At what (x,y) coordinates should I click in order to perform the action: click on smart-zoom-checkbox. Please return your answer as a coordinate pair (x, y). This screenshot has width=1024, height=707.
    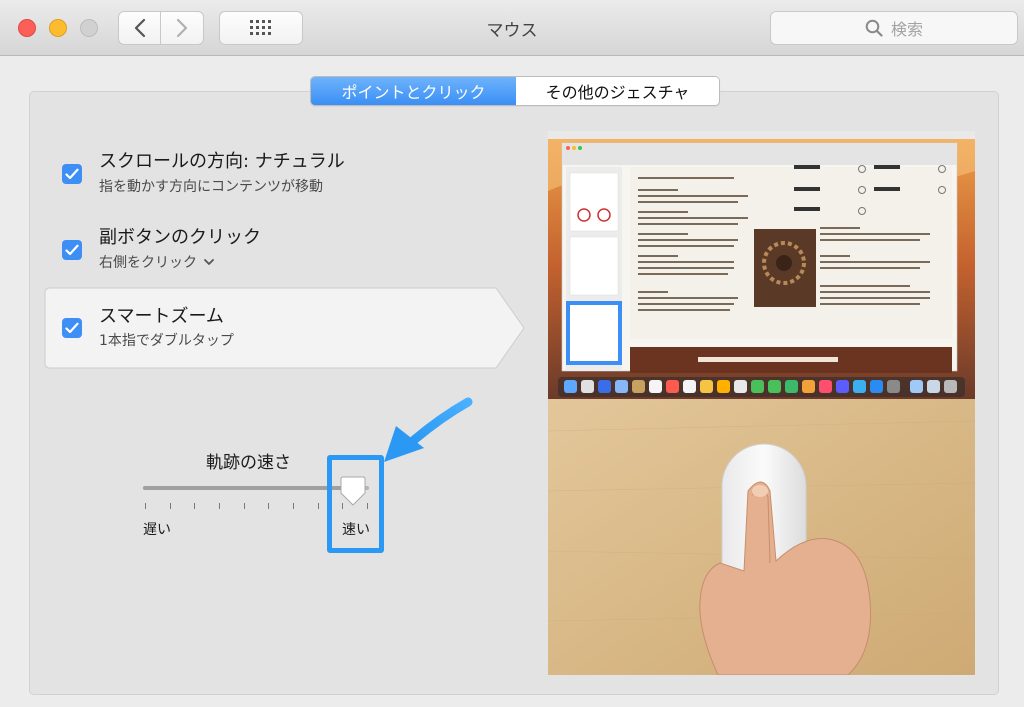
    Looking at the image, I should click on (72, 328).